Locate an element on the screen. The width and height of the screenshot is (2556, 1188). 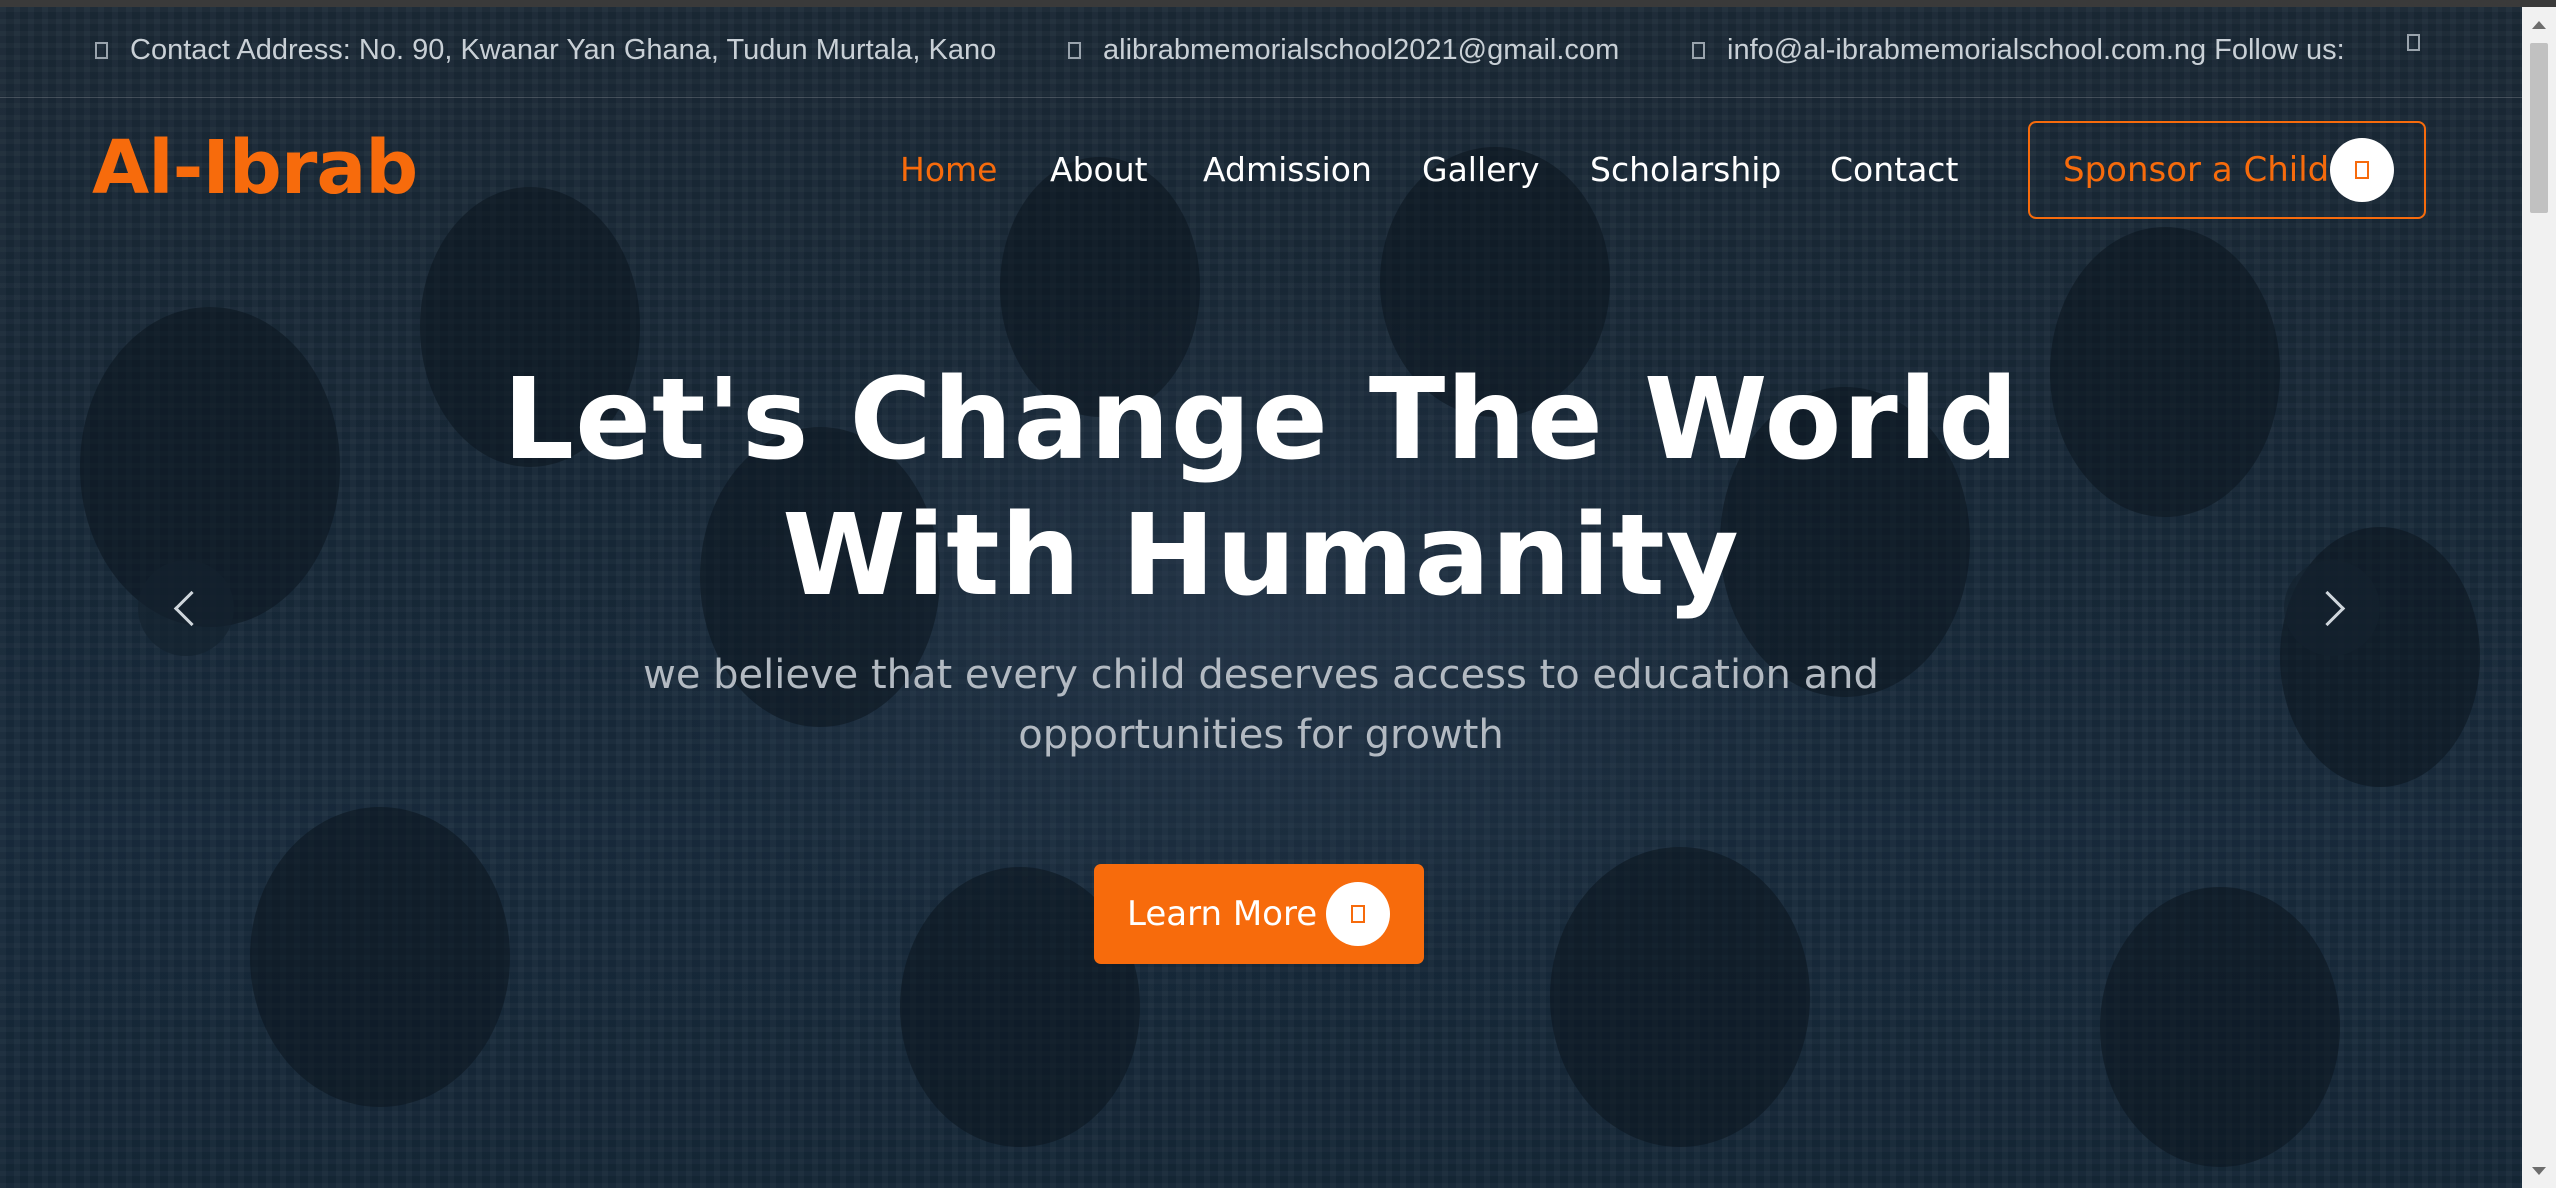
location-icon is located at coordinates (101, 50).